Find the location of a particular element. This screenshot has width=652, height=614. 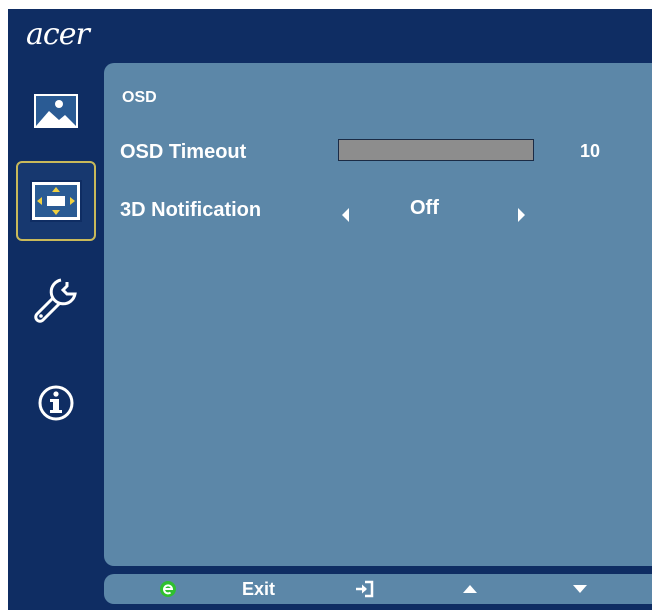

up-arrow-icon is located at coordinates (470, 589).